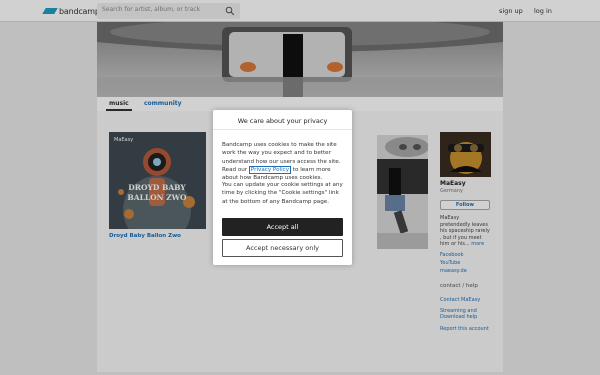 The image size is (600, 375). I want to click on privacy-policy-link: Privacy Policy, so click(270, 169).